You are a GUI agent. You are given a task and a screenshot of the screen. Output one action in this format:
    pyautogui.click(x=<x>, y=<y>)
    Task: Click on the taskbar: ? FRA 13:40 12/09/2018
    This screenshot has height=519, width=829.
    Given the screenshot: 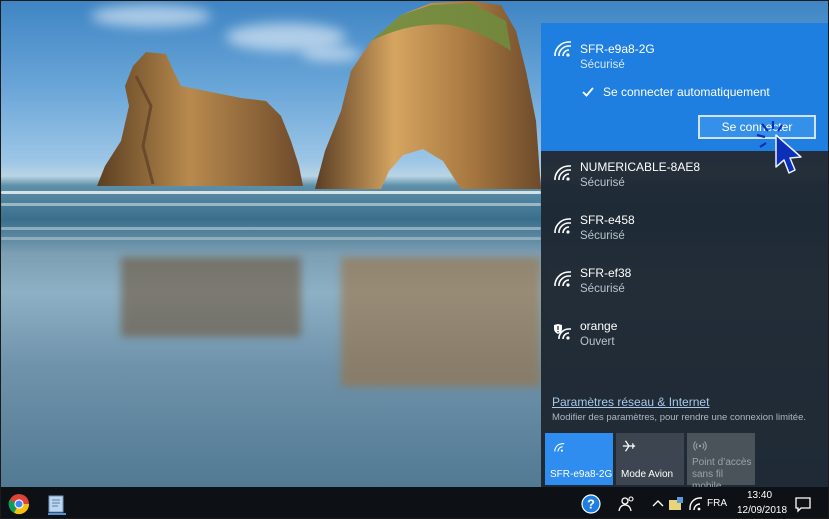 What is the action you would take?
    pyautogui.click(x=414, y=502)
    